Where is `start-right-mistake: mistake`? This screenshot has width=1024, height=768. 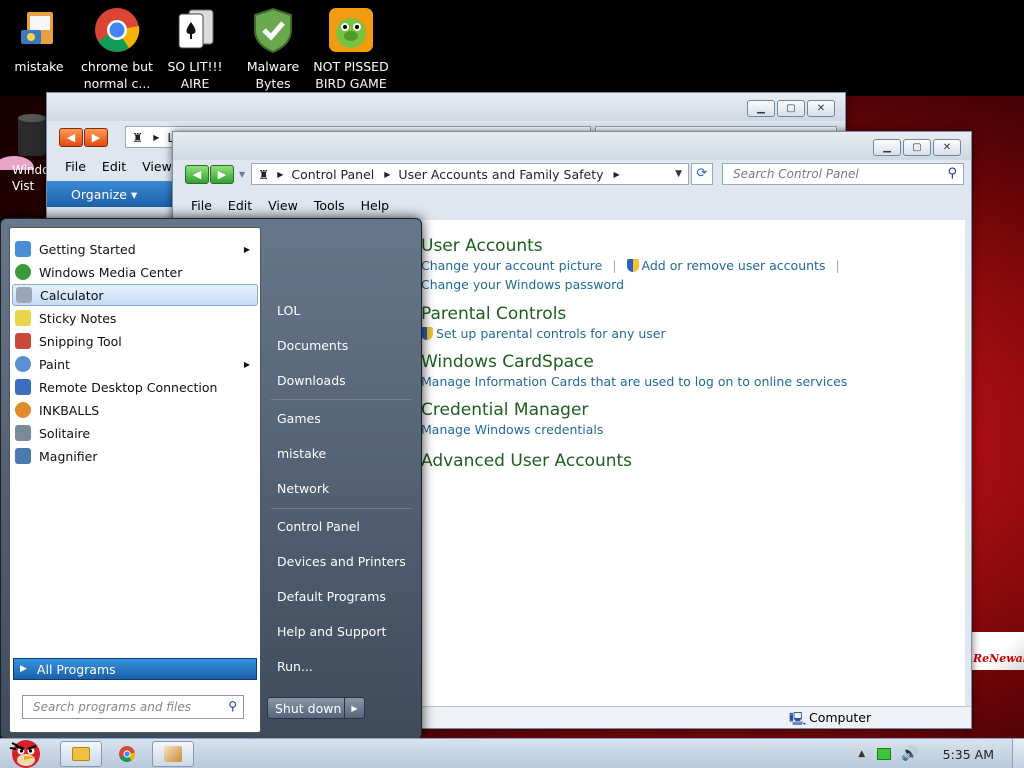 start-right-mistake: mistake is located at coordinates (301, 453).